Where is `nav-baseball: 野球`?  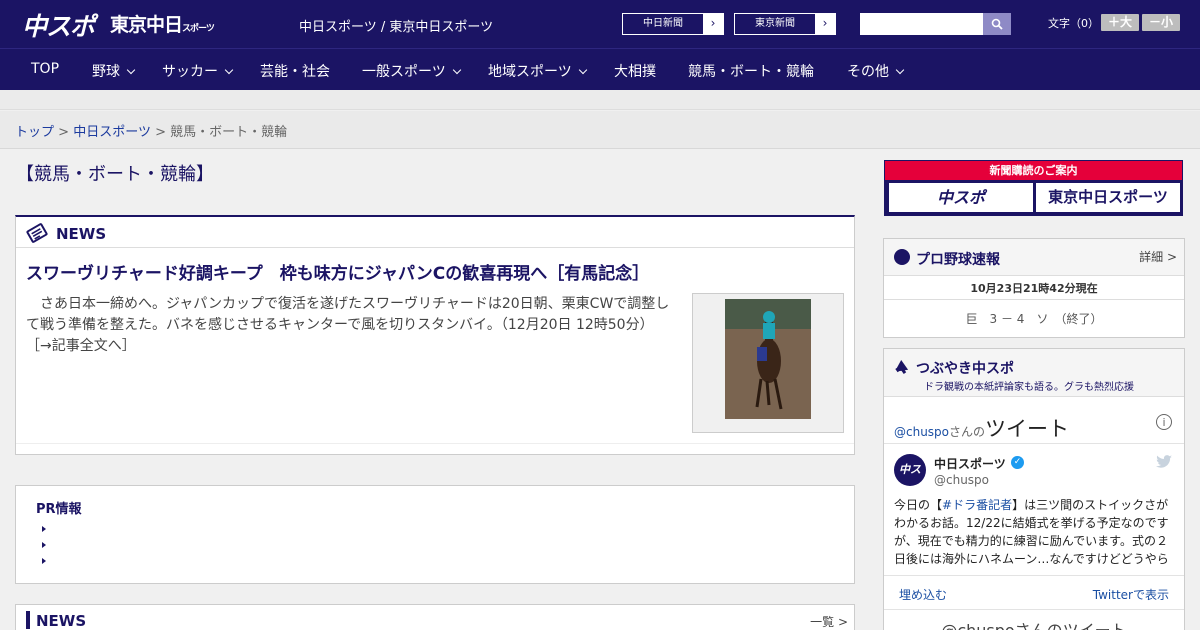
nav-baseball: 野球 is located at coordinates (114, 71).